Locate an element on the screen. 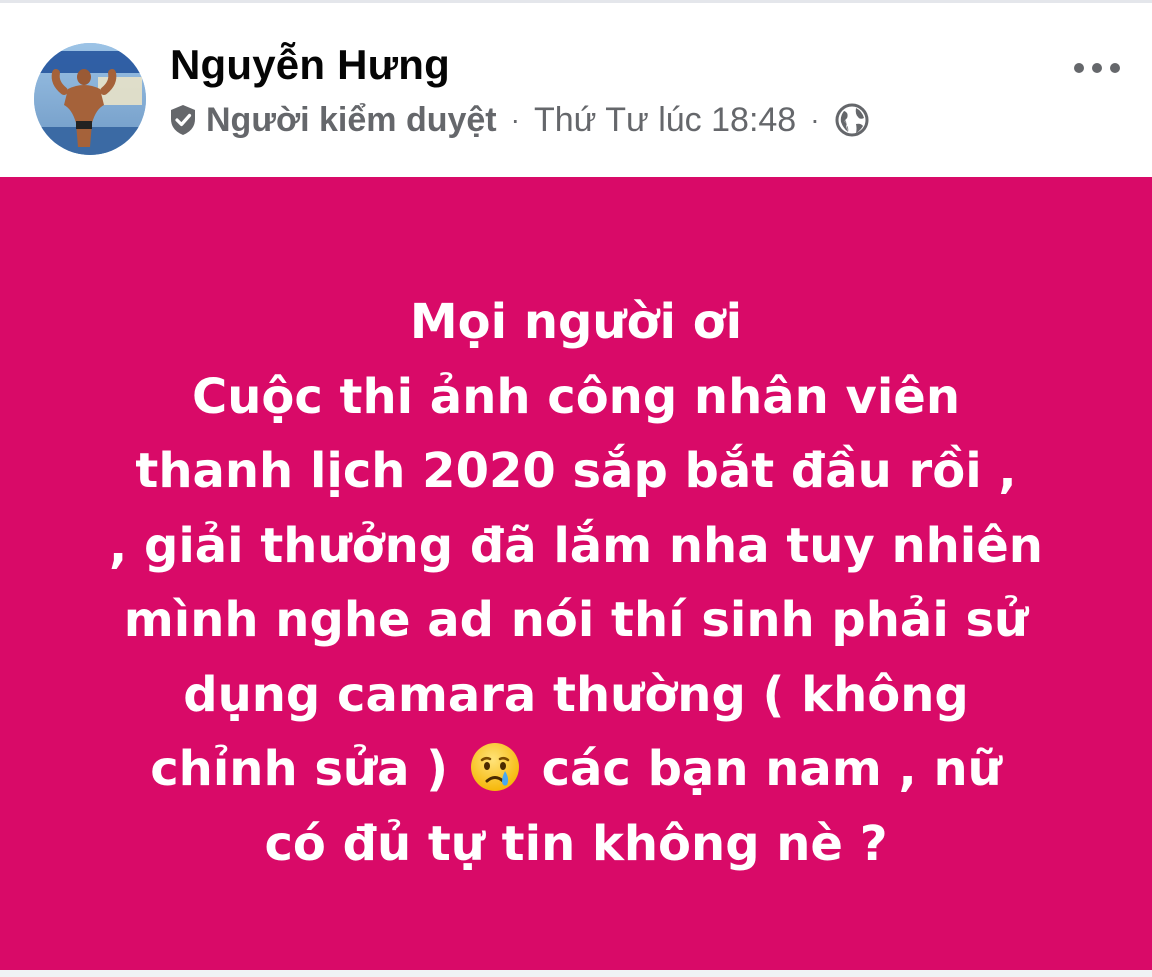 The width and height of the screenshot is (1152, 977). more-options-button is located at coordinates (1097, 70).